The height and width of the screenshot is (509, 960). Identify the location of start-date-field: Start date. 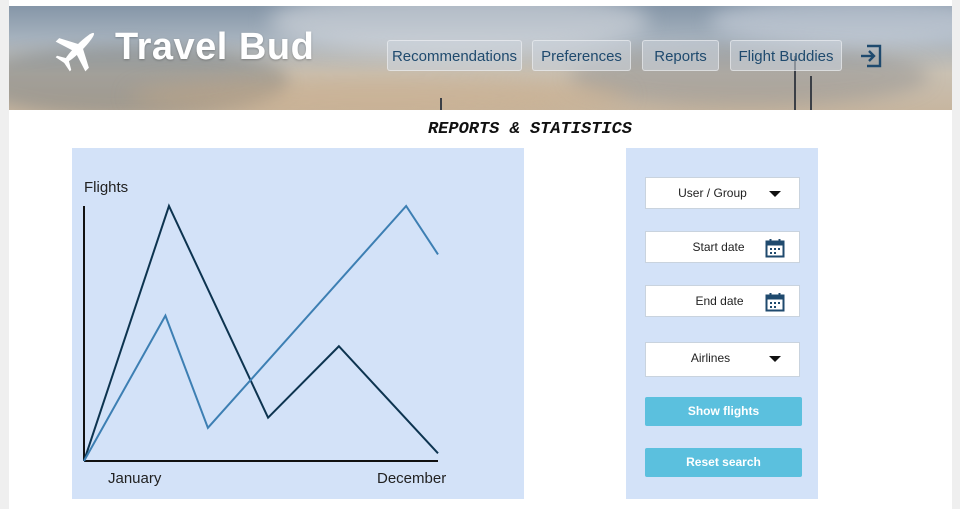
(722, 247).